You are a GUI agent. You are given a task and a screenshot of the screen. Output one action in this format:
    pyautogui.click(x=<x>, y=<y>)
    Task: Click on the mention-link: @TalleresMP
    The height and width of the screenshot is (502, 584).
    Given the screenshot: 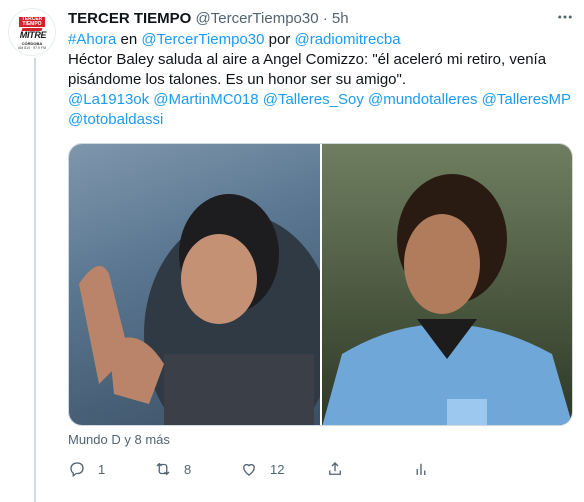 What is the action you would take?
    pyautogui.click(x=526, y=99)
    